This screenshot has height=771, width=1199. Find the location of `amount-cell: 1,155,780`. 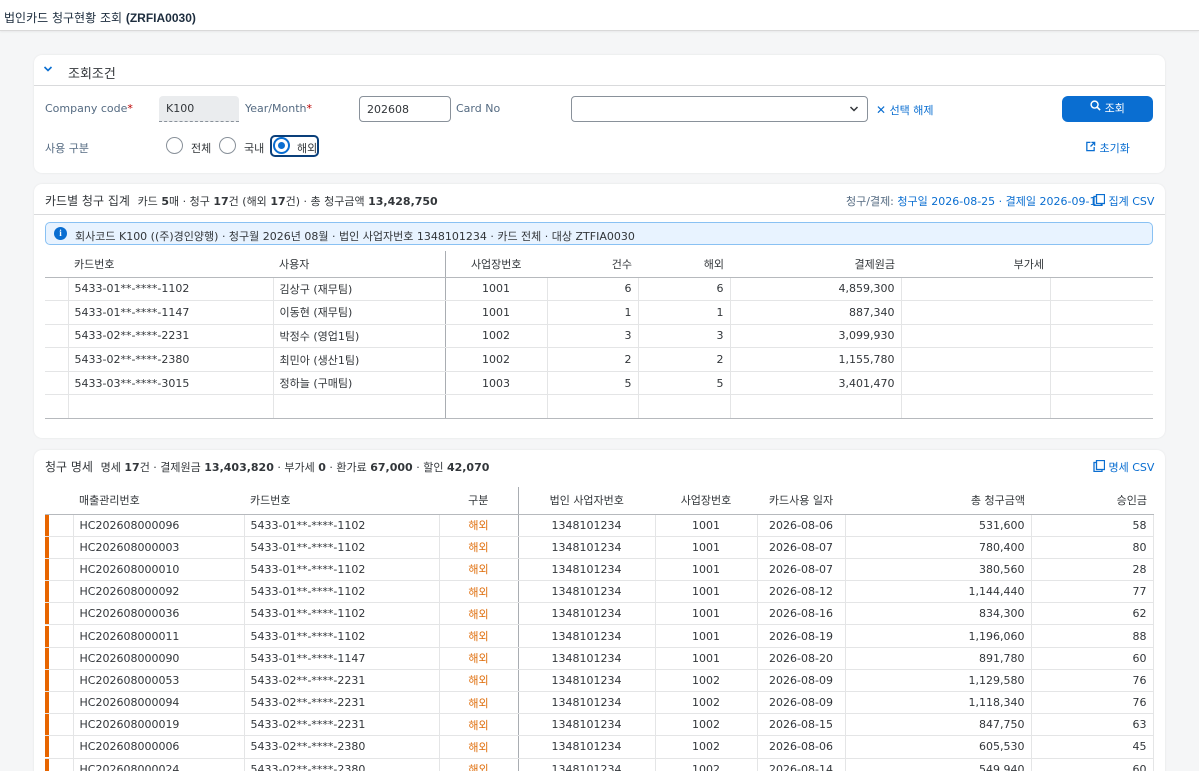

amount-cell: 1,155,780 is located at coordinates (816, 359).